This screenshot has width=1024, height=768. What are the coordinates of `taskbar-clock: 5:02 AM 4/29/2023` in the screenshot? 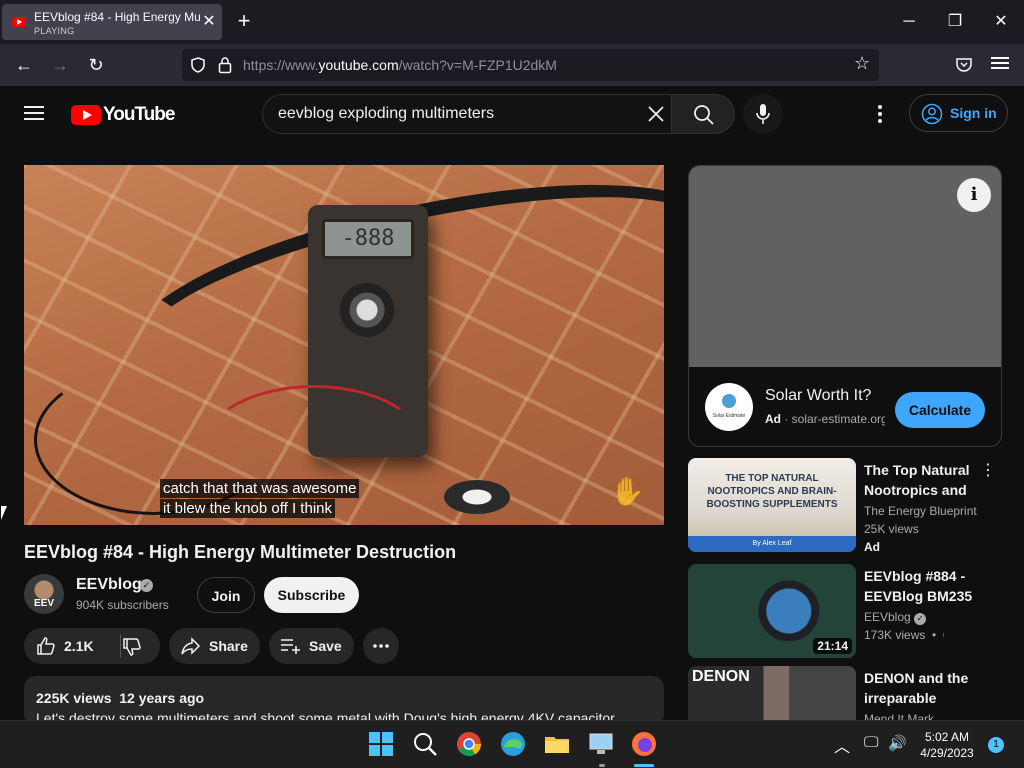 It's located at (947, 745).